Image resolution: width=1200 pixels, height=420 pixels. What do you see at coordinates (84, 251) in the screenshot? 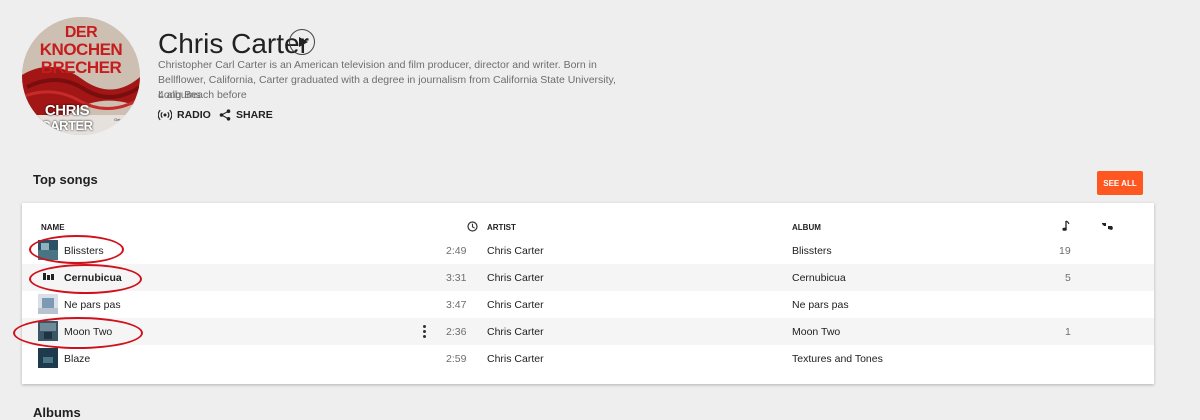
I see `song-title: Blissters` at bounding box center [84, 251].